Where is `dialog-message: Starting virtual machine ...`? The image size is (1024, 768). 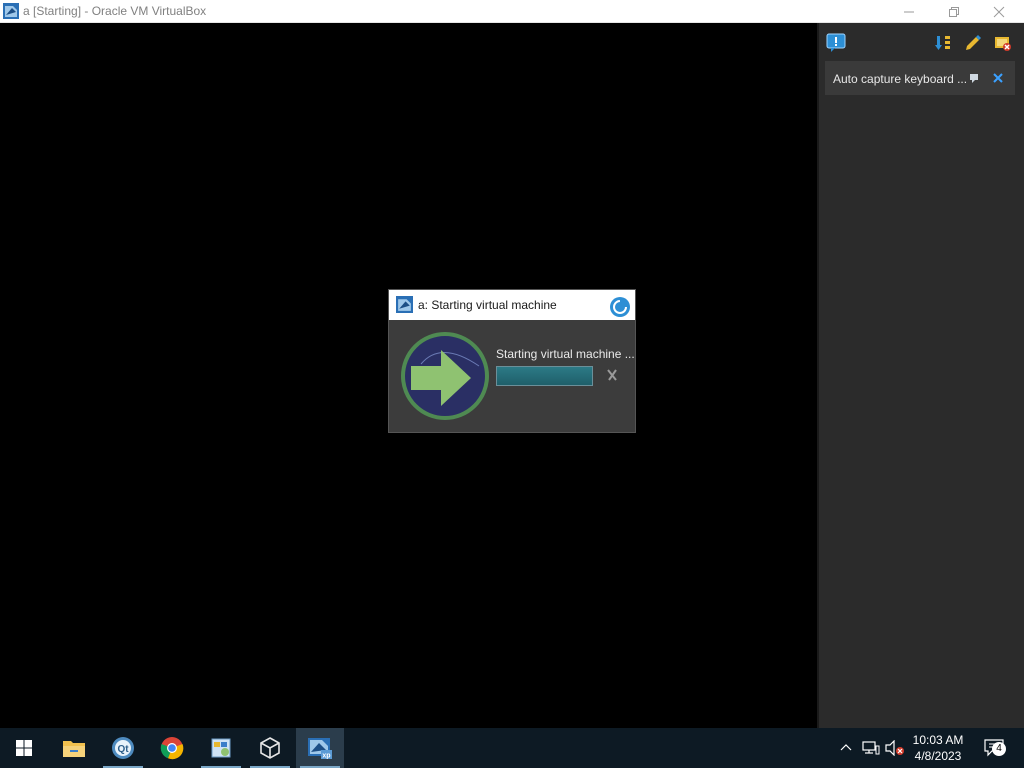
dialog-message: Starting virtual machine ... is located at coordinates (565, 354).